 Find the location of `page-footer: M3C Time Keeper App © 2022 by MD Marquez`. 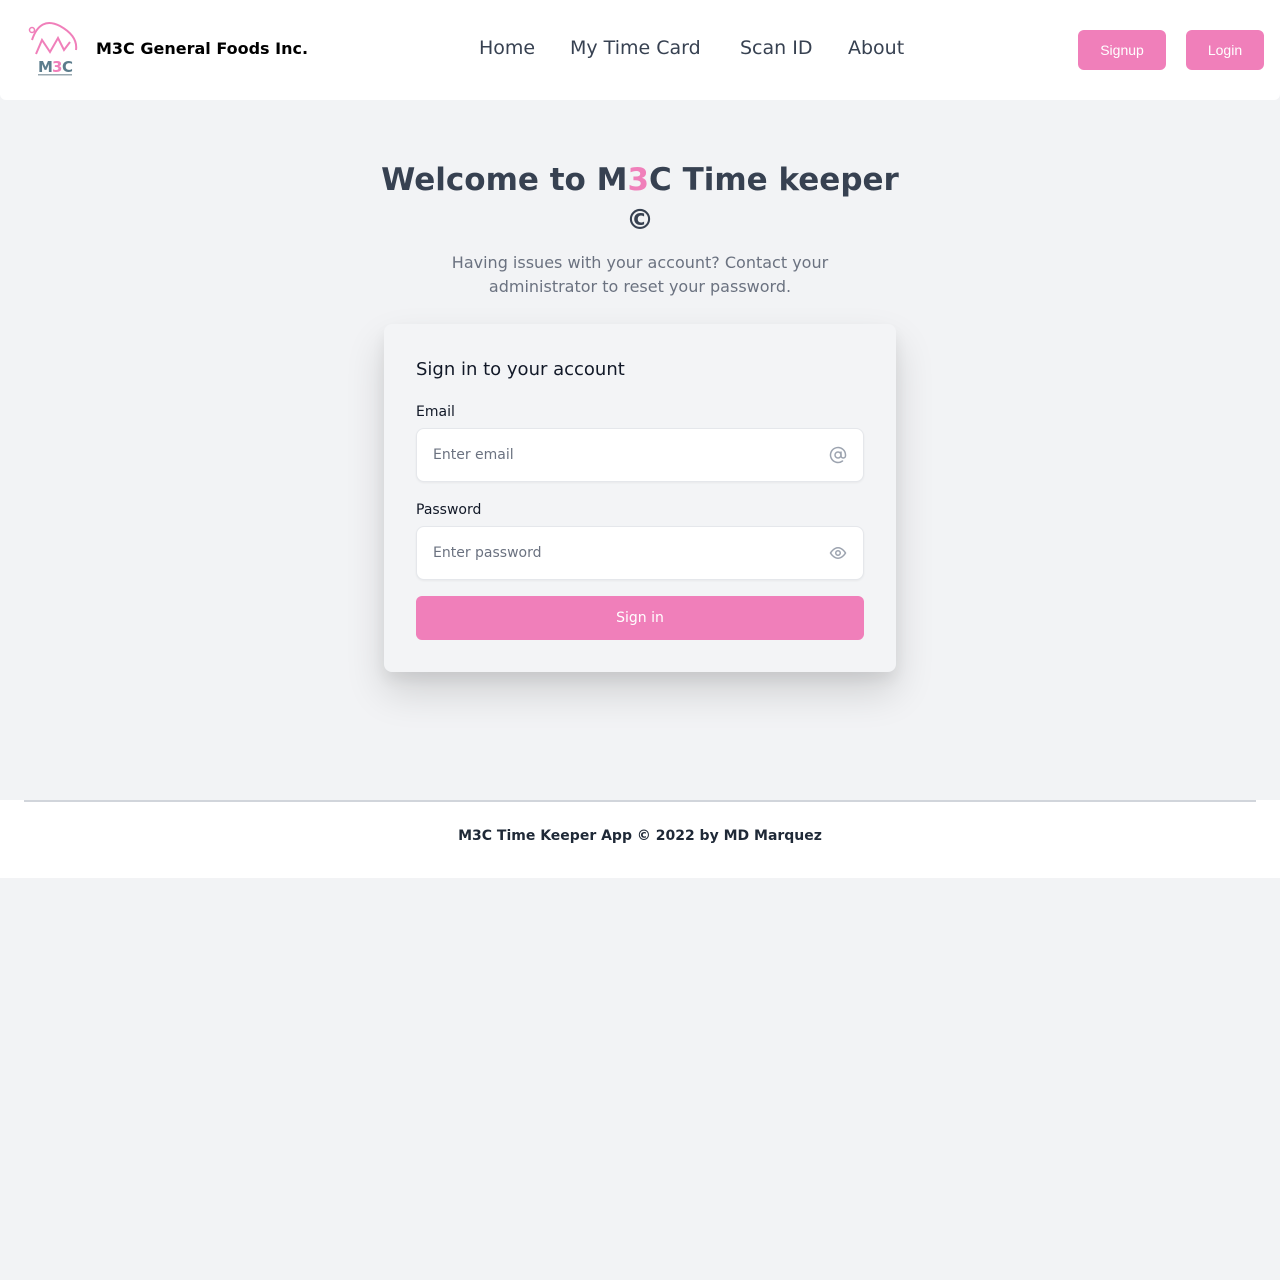

page-footer: M3C Time Keeper App © 2022 by MD Marquez is located at coordinates (640, 839).